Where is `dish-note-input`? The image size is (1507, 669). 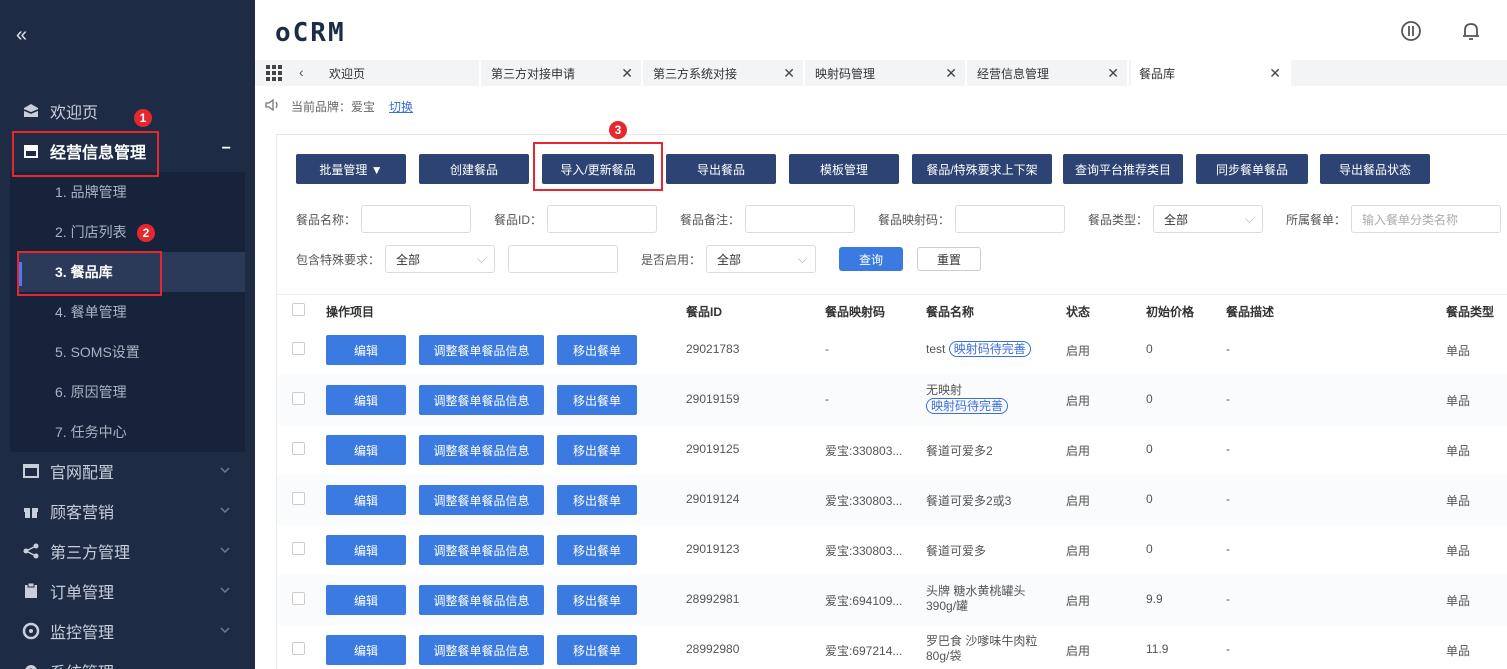
dish-note-input is located at coordinates (800, 219).